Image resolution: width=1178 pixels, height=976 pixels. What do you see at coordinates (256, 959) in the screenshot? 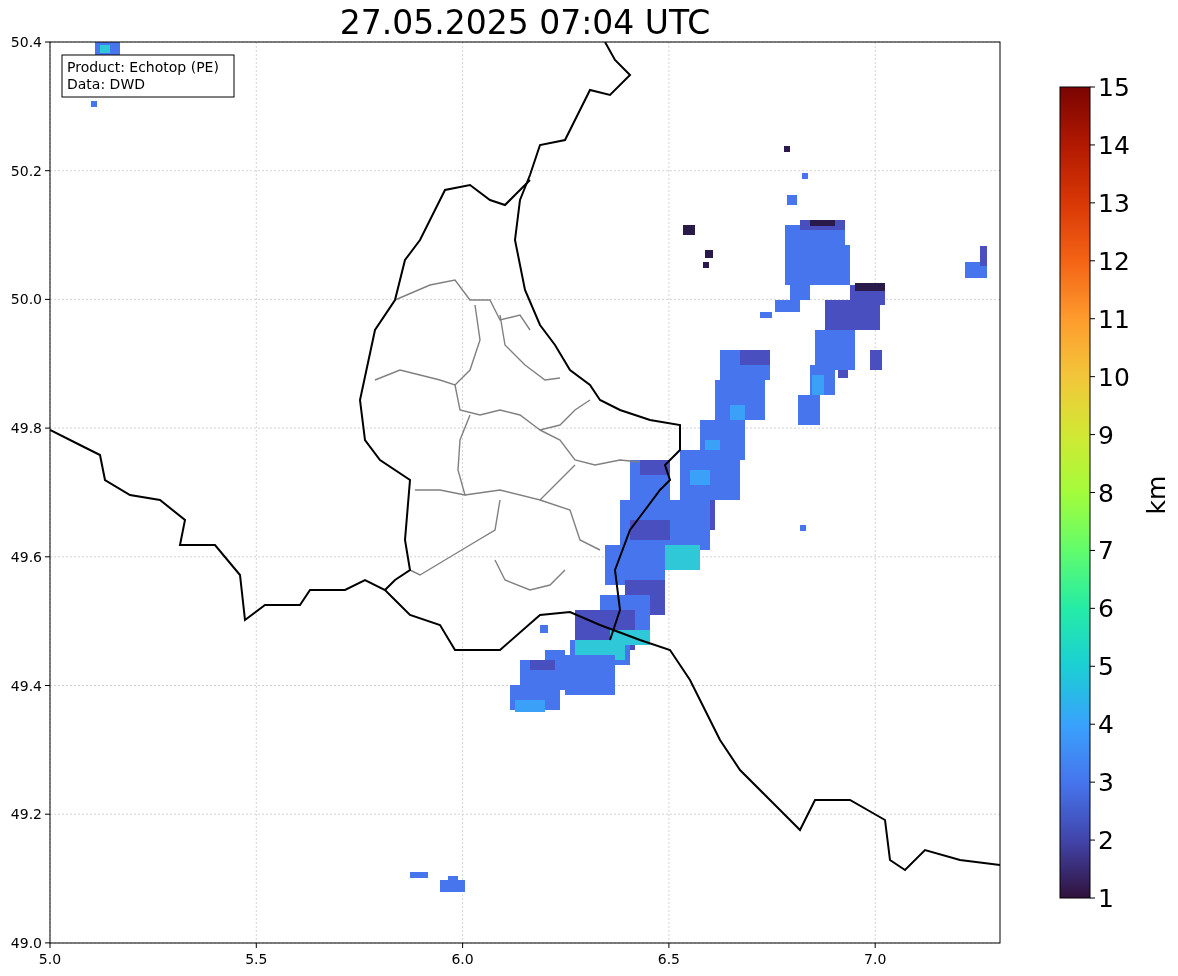
I see `x-tick-label: 5.5` at bounding box center [256, 959].